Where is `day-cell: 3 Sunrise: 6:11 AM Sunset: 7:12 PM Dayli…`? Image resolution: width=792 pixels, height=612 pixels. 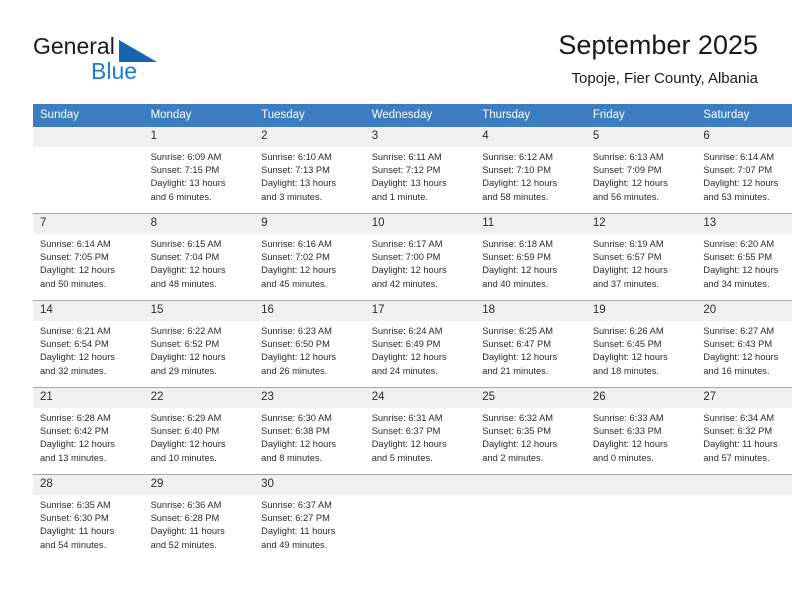
day-cell: 3 Sunrise: 6:11 AM Sunset: 7:12 PM Dayli… is located at coordinates (420, 170).